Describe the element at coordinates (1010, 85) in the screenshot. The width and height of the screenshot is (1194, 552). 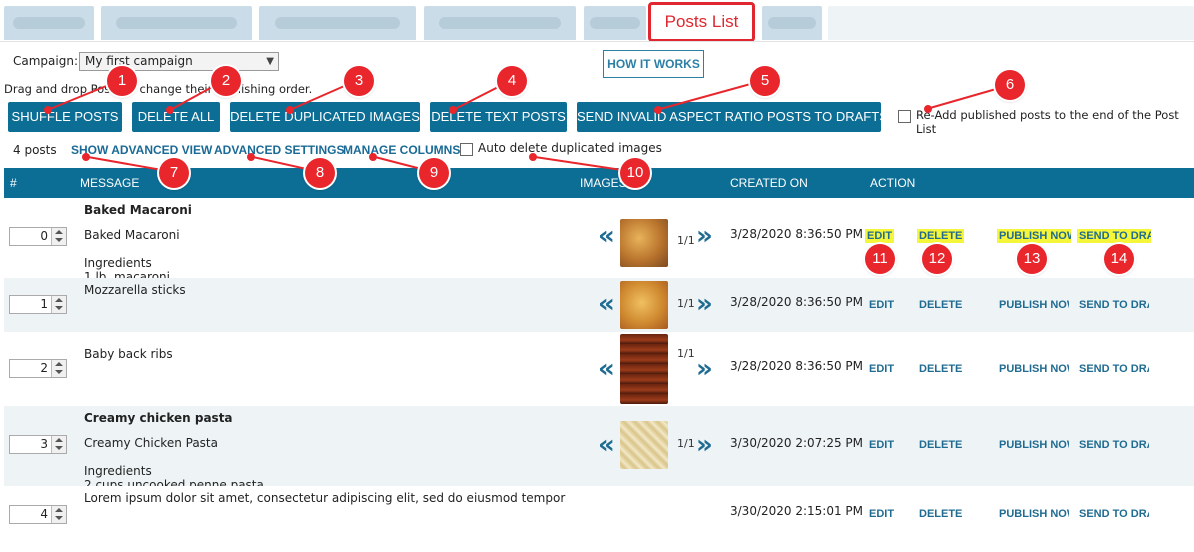
I see `annotation-badge: 6` at that location.